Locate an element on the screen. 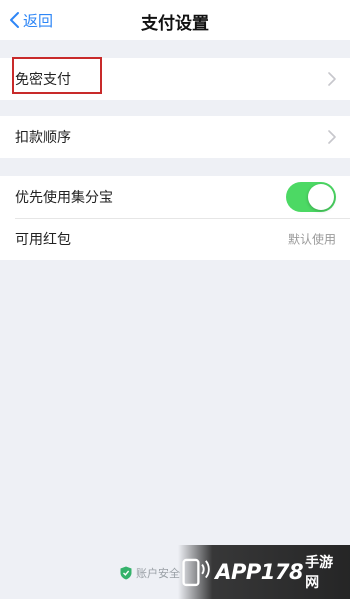  footer-note-text: 账户安全 is located at coordinates (158, 573).